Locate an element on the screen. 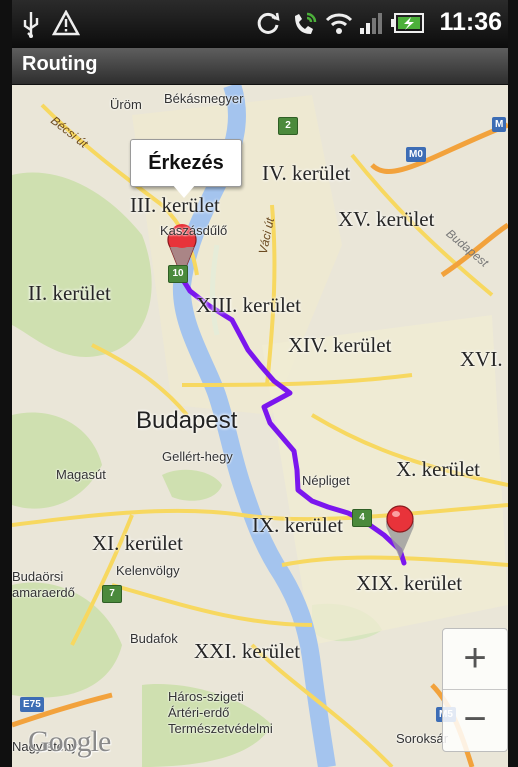 The height and width of the screenshot is (767, 518). road-shield: 4 is located at coordinates (362, 518).